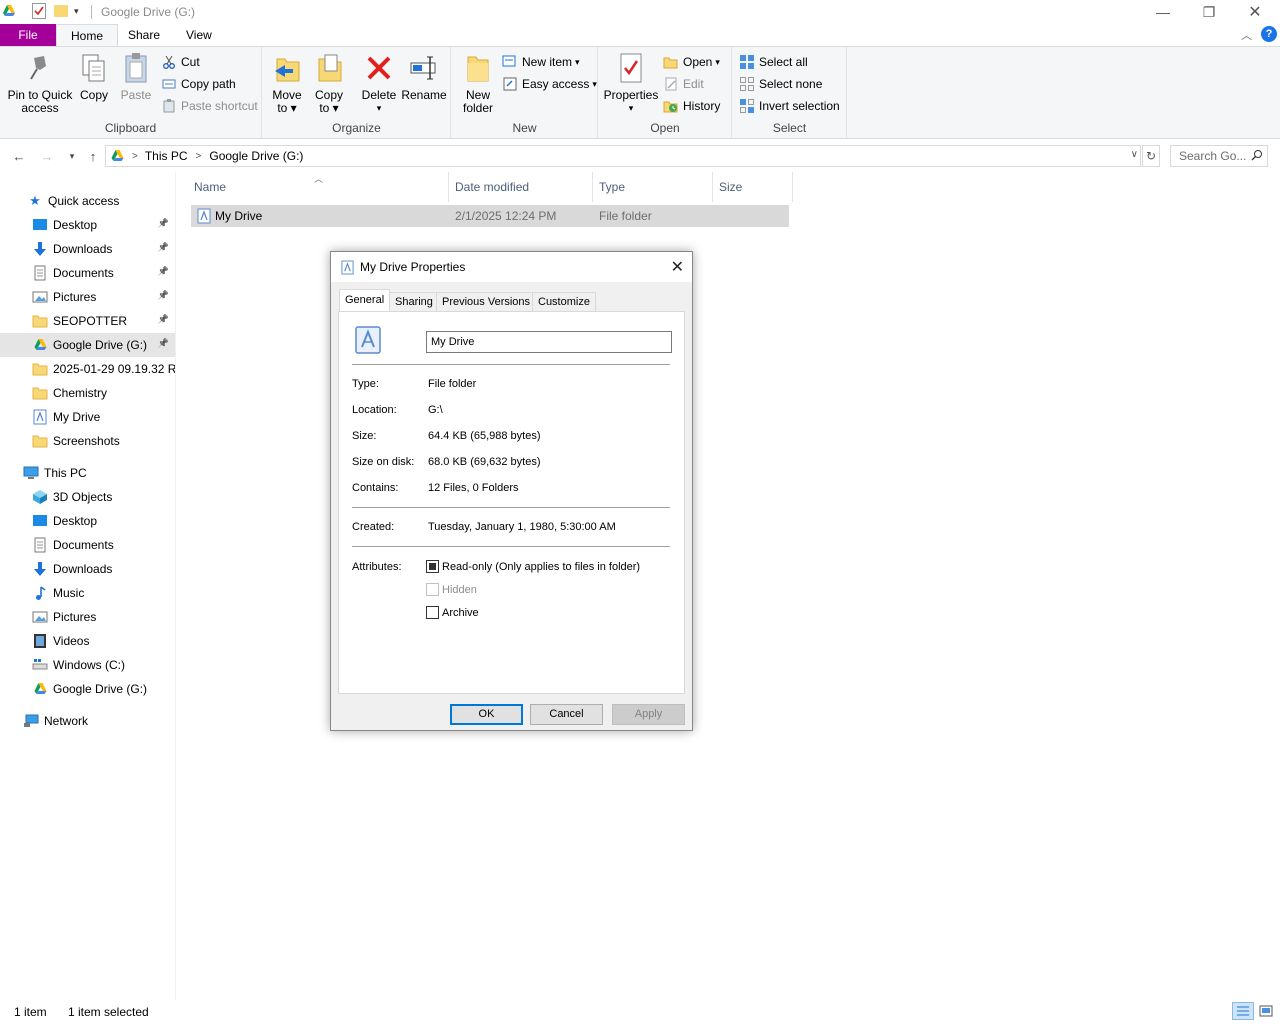 Image resolution: width=1280 pixels, height=1024 pixels. I want to click on sidebar-item-quick-8: My Drive, so click(87, 417).